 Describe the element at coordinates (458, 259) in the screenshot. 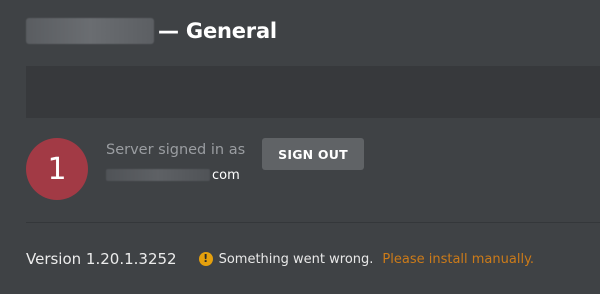

I see `install-manually-link: Please install manually.` at that location.